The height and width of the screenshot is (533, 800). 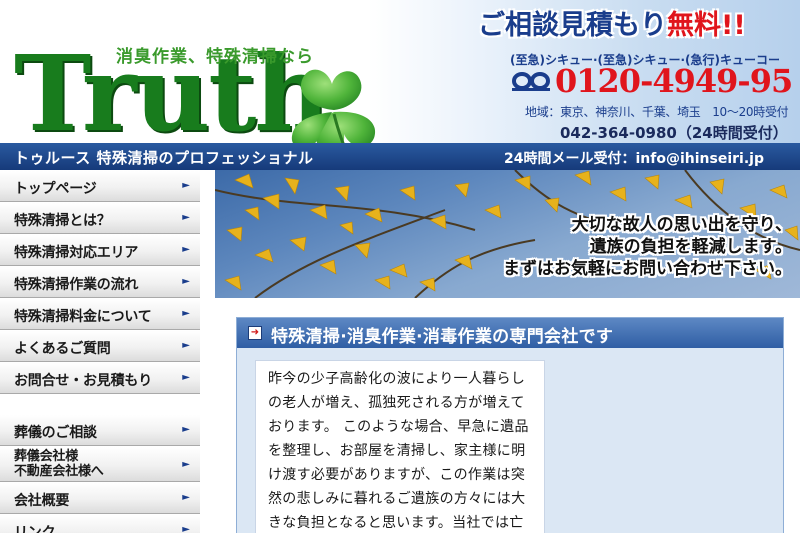 I want to click on nav-spacer, so click(x=100, y=404).